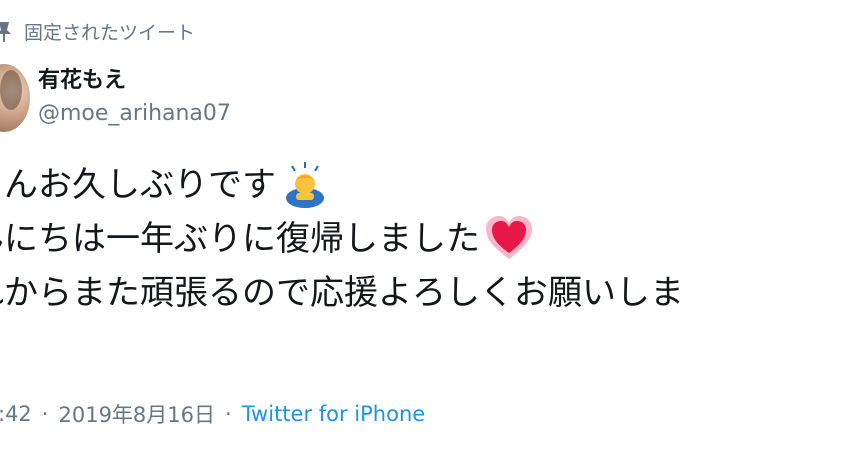  I want to click on pin-icon, so click(6, 31).